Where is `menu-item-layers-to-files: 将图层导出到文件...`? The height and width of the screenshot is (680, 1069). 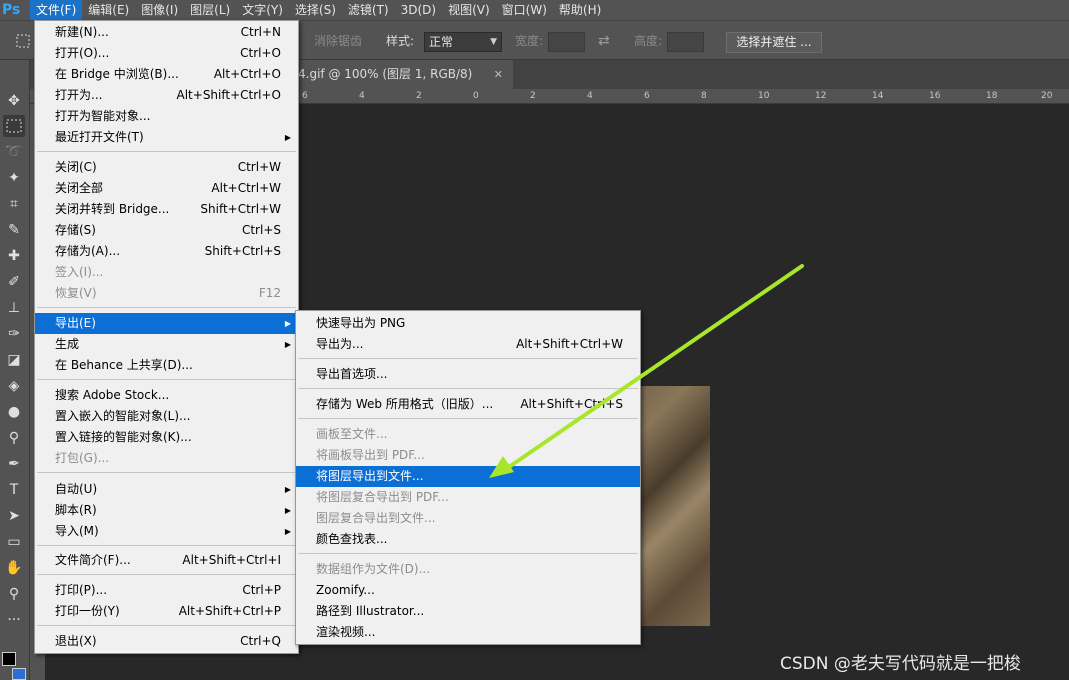 menu-item-layers-to-files: 将图层导出到文件... is located at coordinates (468, 476).